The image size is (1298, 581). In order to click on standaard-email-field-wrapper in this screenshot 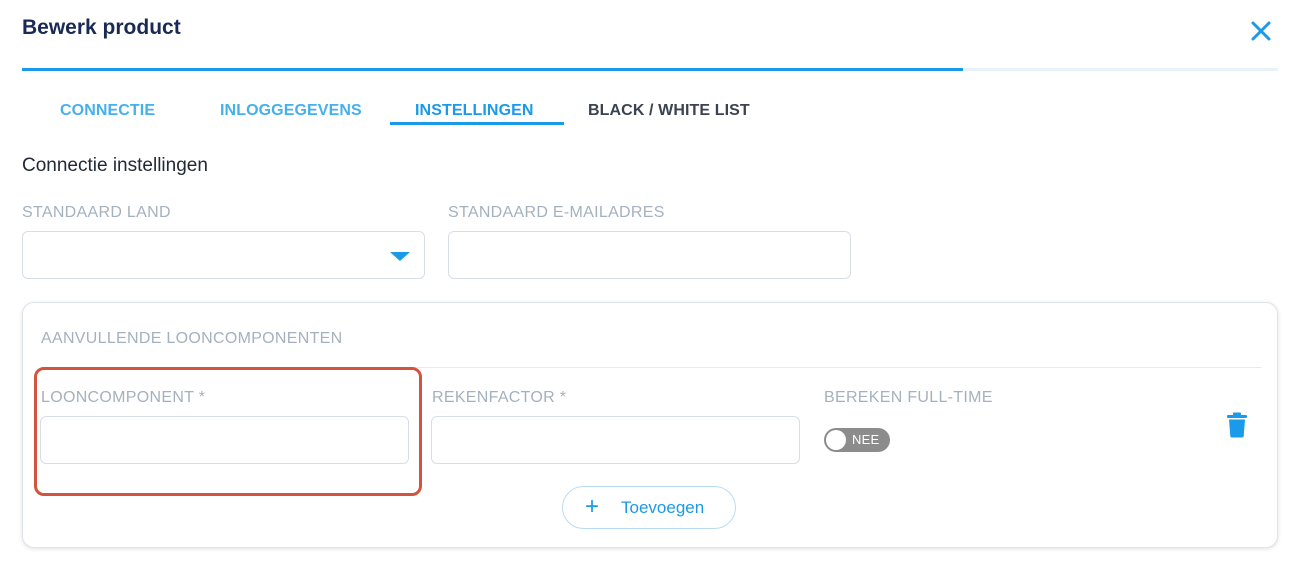, I will do `click(649, 255)`.